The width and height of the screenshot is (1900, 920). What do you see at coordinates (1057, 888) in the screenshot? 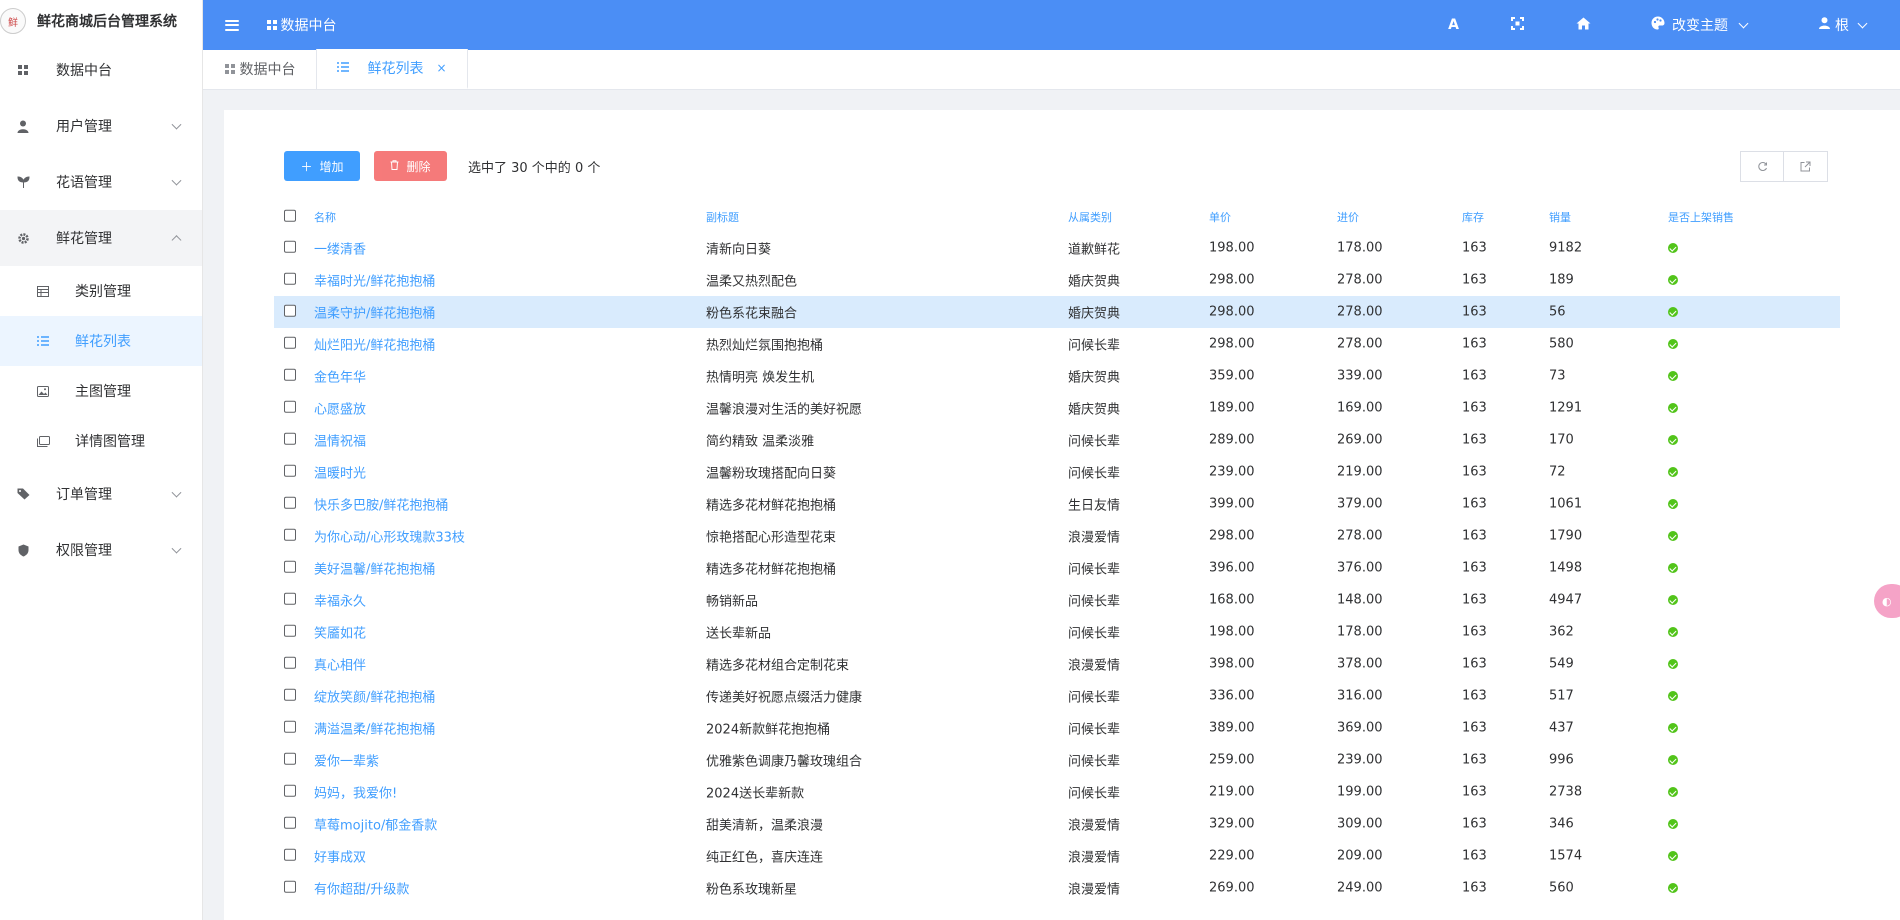
I see `table-row: 有你超甜/升级款 粉色系玫瑰新星 浪漫爱情 269.00 249.00 163 560` at bounding box center [1057, 888].